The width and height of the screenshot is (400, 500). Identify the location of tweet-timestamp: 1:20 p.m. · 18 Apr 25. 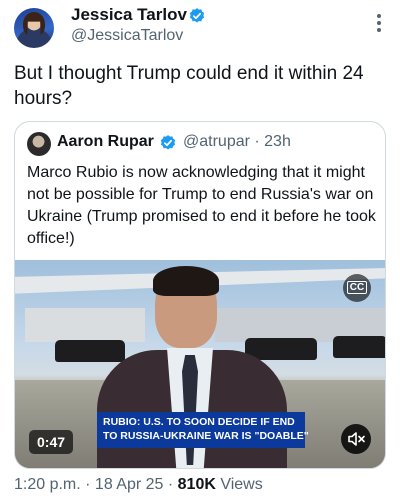
(88, 484).